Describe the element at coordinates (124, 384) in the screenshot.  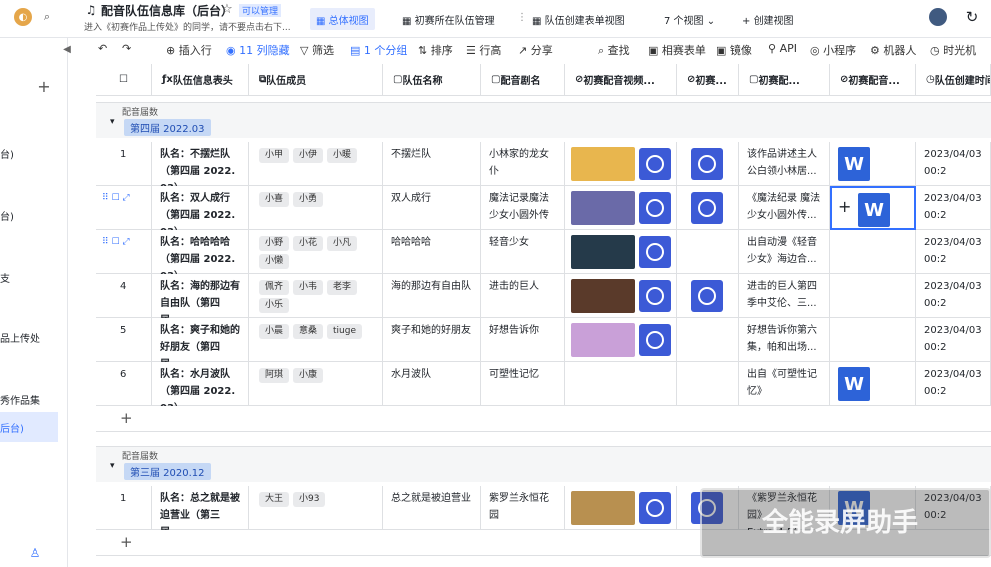
I see `row-number: 6` at that location.